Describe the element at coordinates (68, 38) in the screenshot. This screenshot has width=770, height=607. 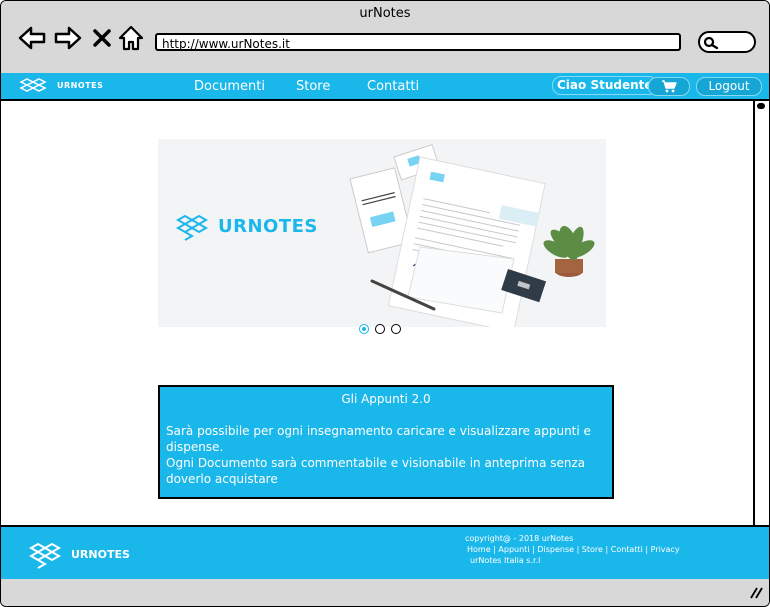
I see `forward-arrow-icon` at that location.